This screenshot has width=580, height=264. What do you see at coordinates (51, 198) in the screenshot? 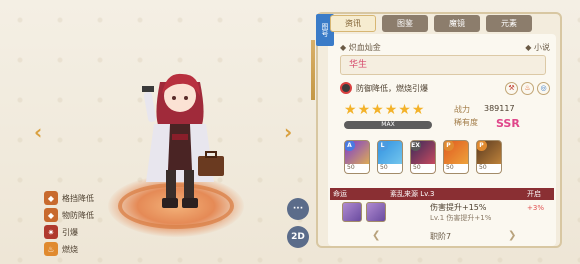
I see `block-down-icon: ◆` at bounding box center [51, 198].